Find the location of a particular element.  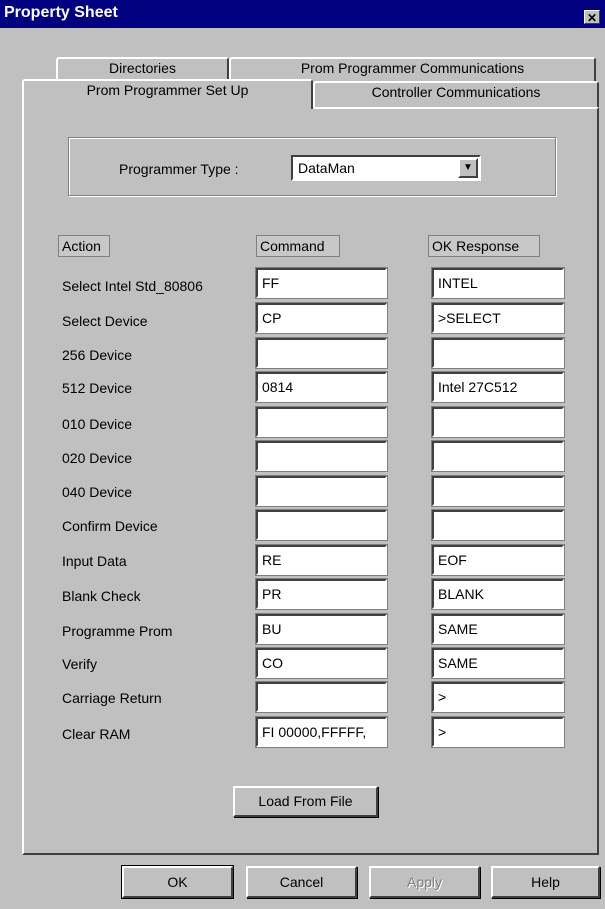

response-field: BLANK is located at coordinates (498, 594).